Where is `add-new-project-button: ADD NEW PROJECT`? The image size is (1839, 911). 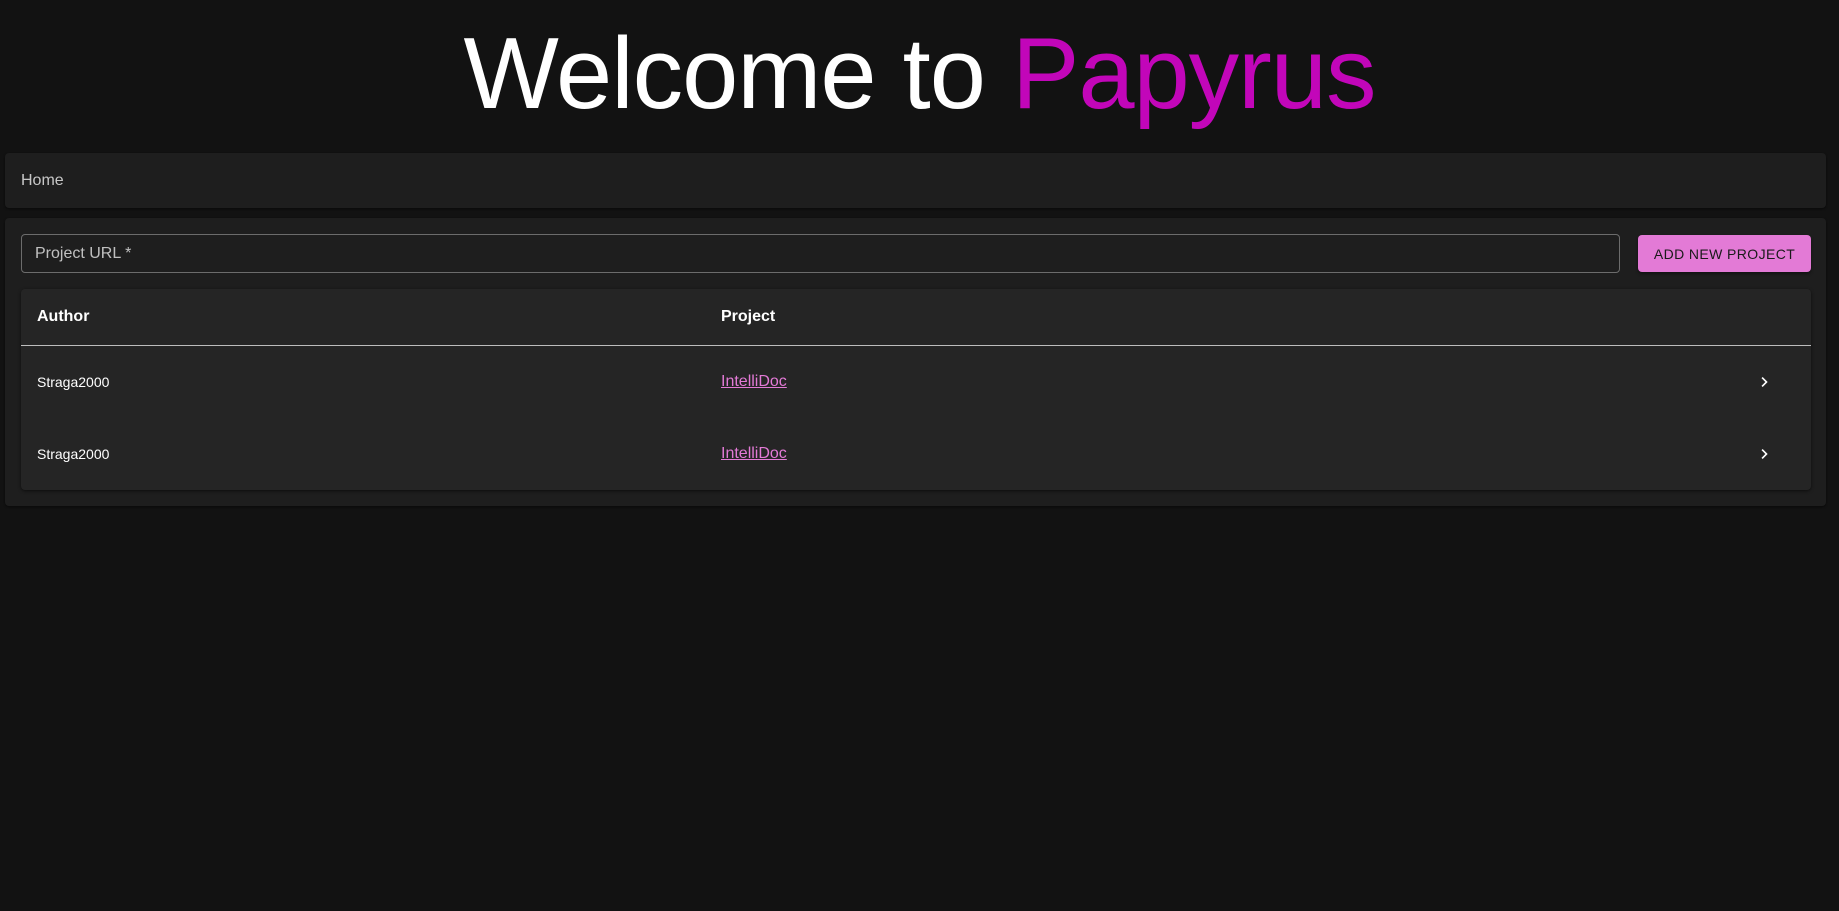 add-new-project-button: ADD NEW PROJECT is located at coordinates (1724, 253).